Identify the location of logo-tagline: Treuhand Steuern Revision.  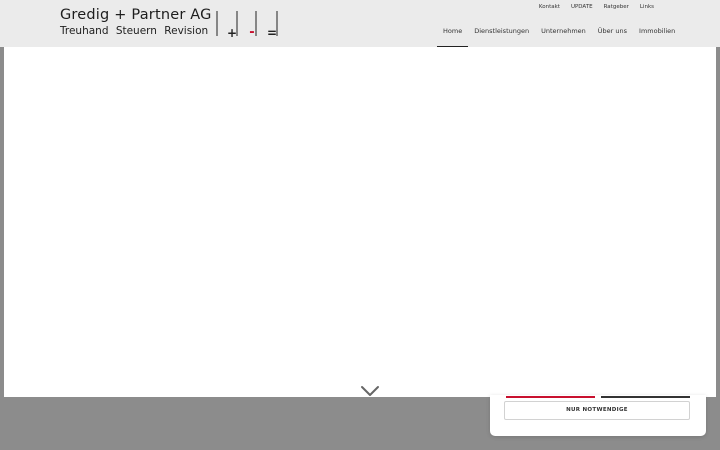
(134, 31).